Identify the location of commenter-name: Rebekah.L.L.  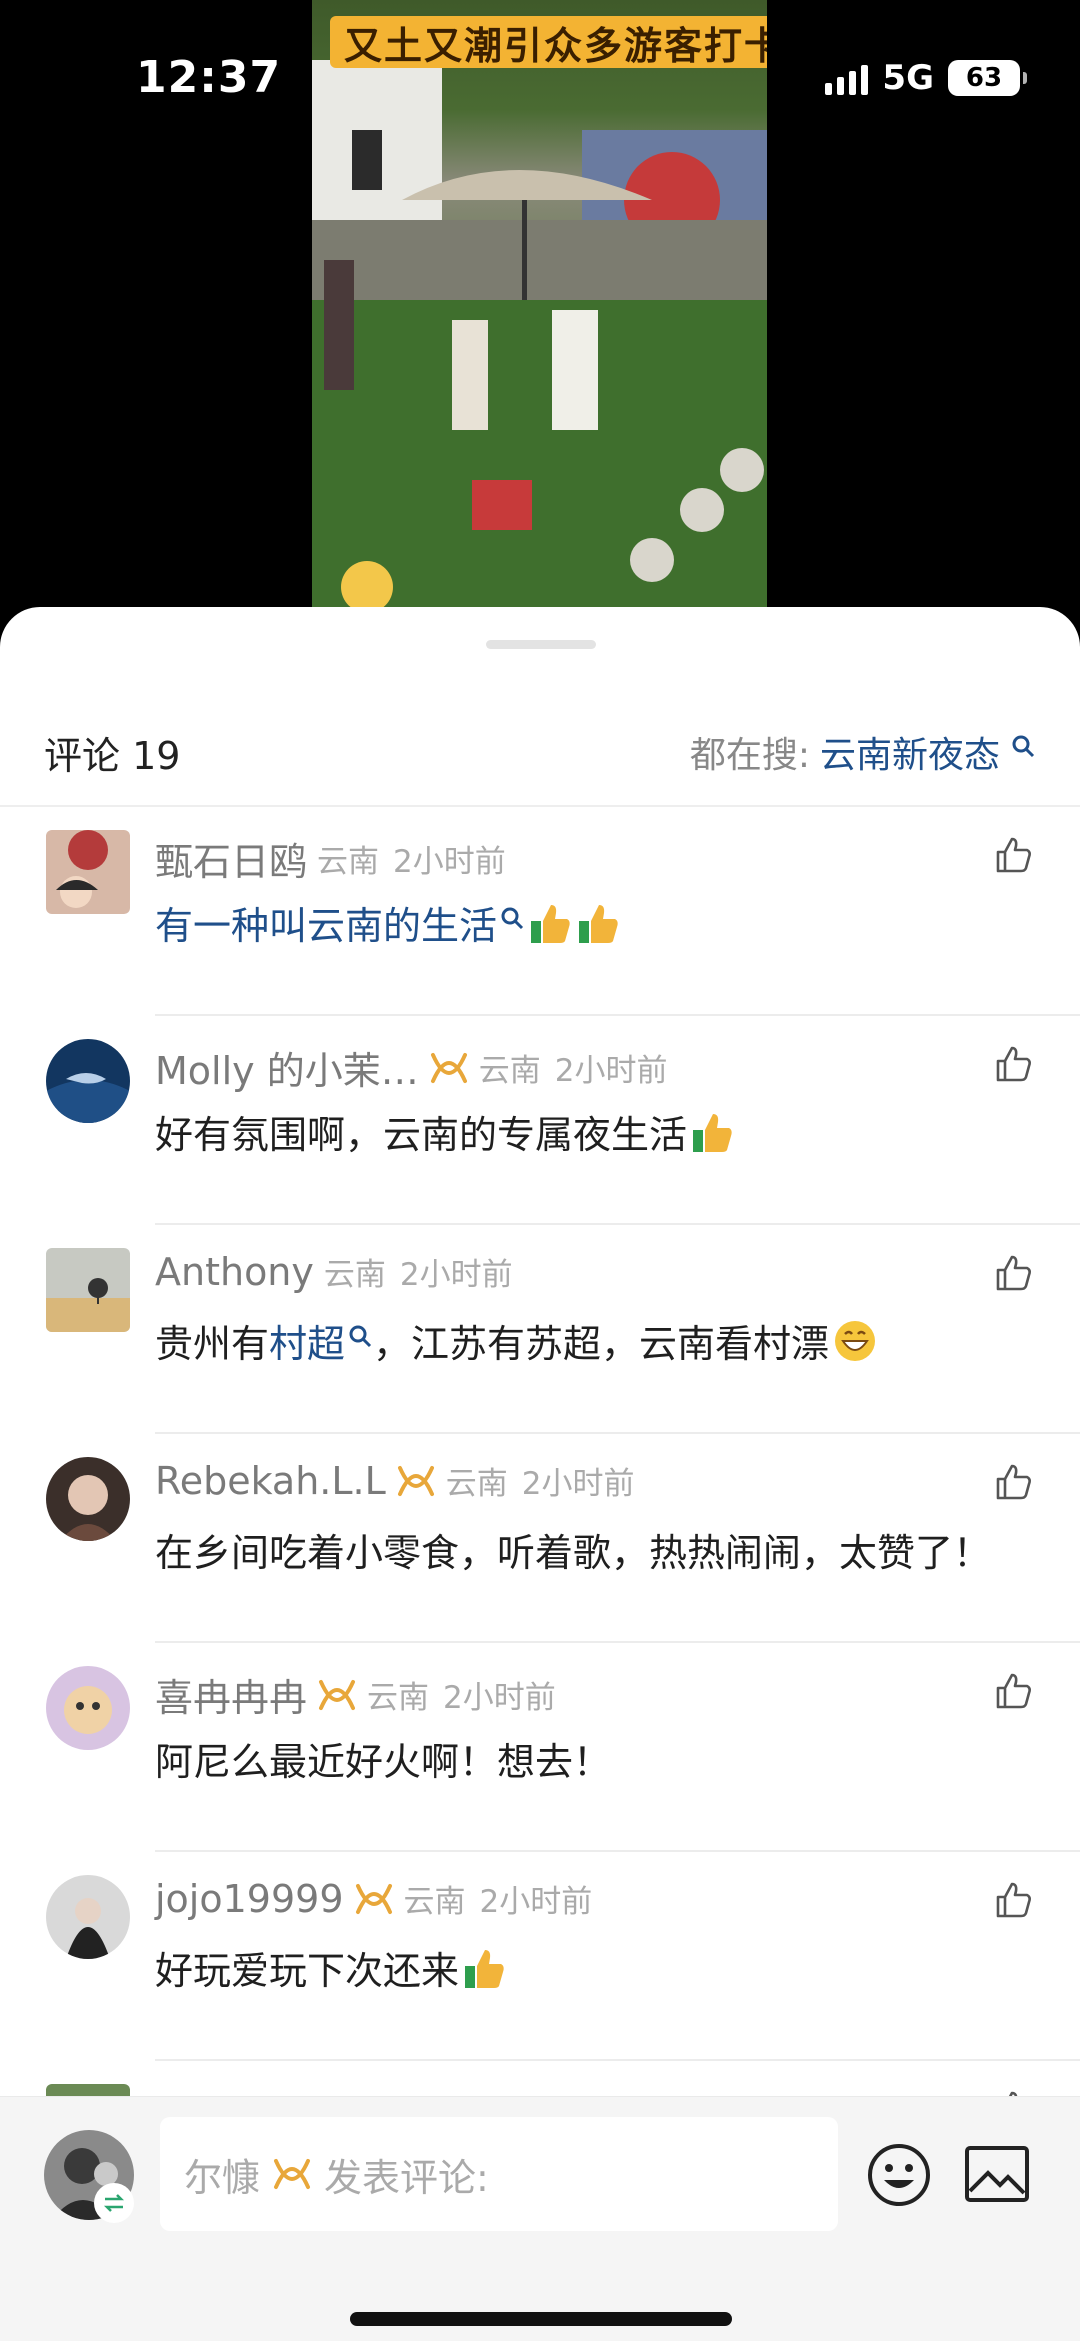
(270, 1481).